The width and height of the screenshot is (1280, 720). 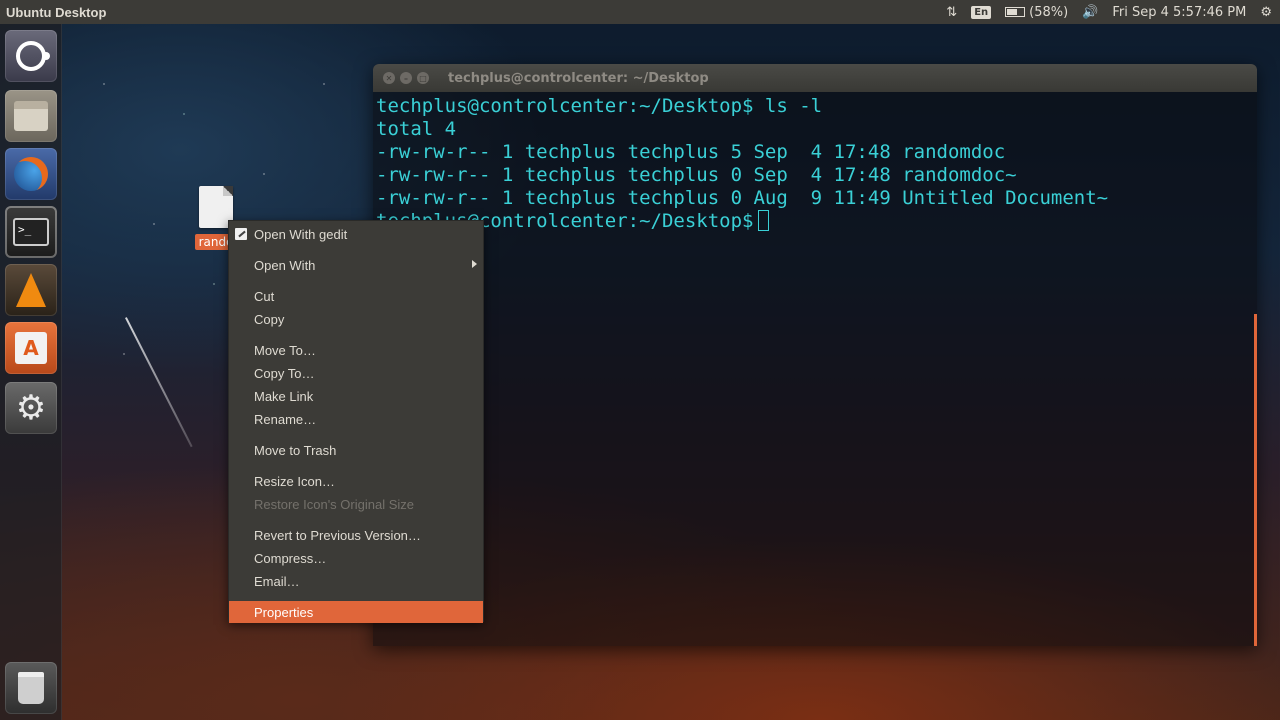 What do you see at coordinates (264, 296) in the screenshot?
I see `menu-item-label: Cut` at bounding box center [264, 296].